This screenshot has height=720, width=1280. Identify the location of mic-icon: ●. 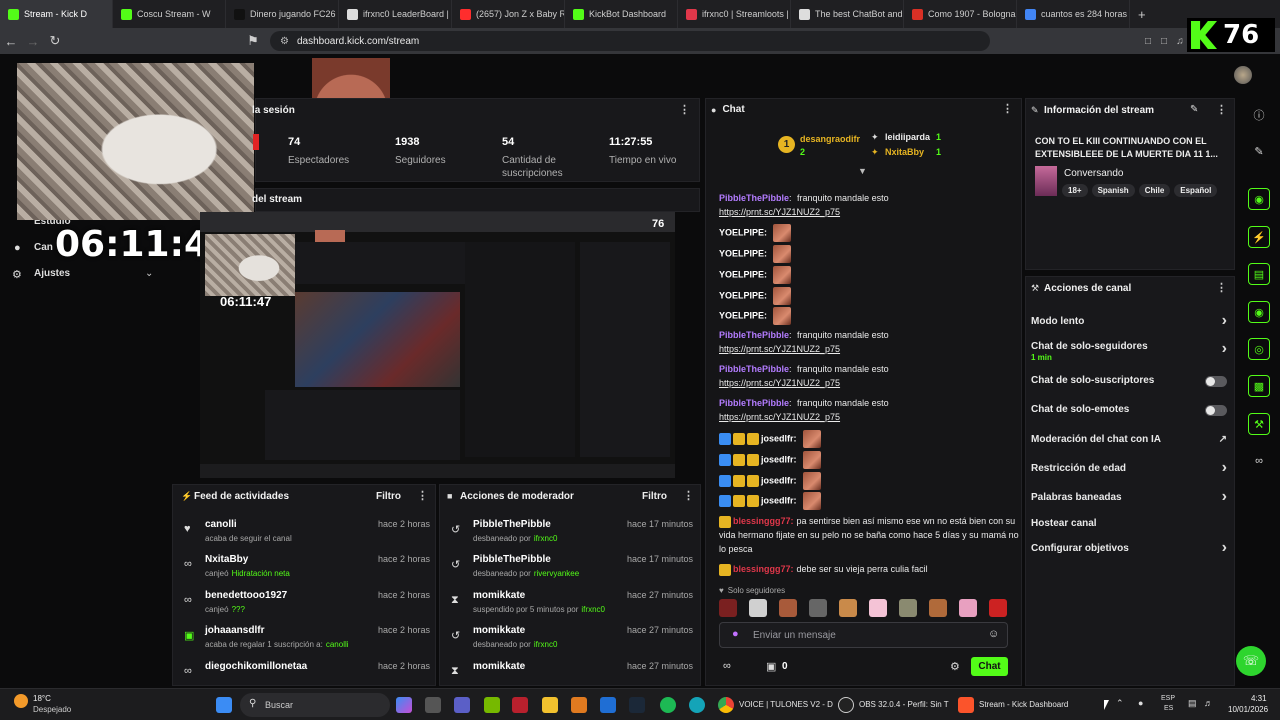
(735, 634).